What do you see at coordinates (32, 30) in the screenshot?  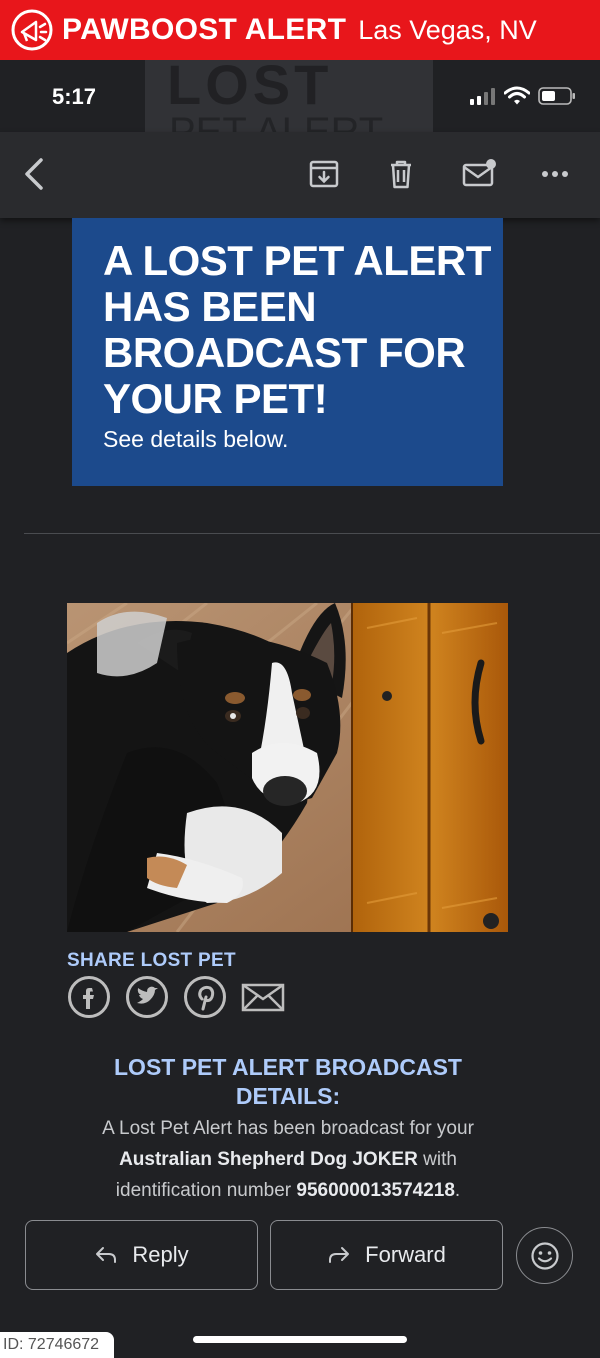 I see `megaphone-icon` at bounding box center [32, 30].